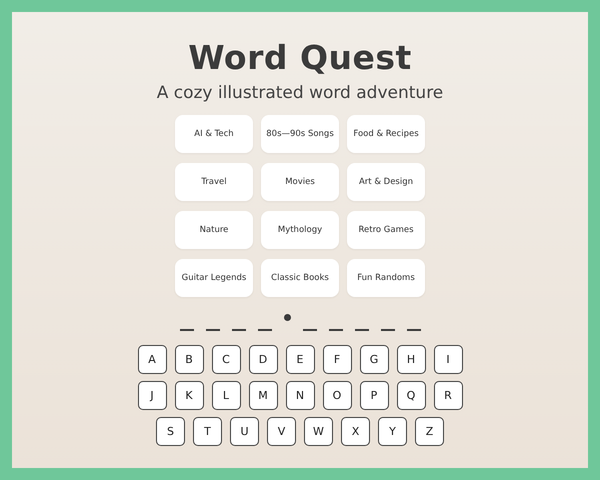 Image resolution: width=600 pixels, height=480 pixels. I want to click on letter-key: Z, so click(429, 431).